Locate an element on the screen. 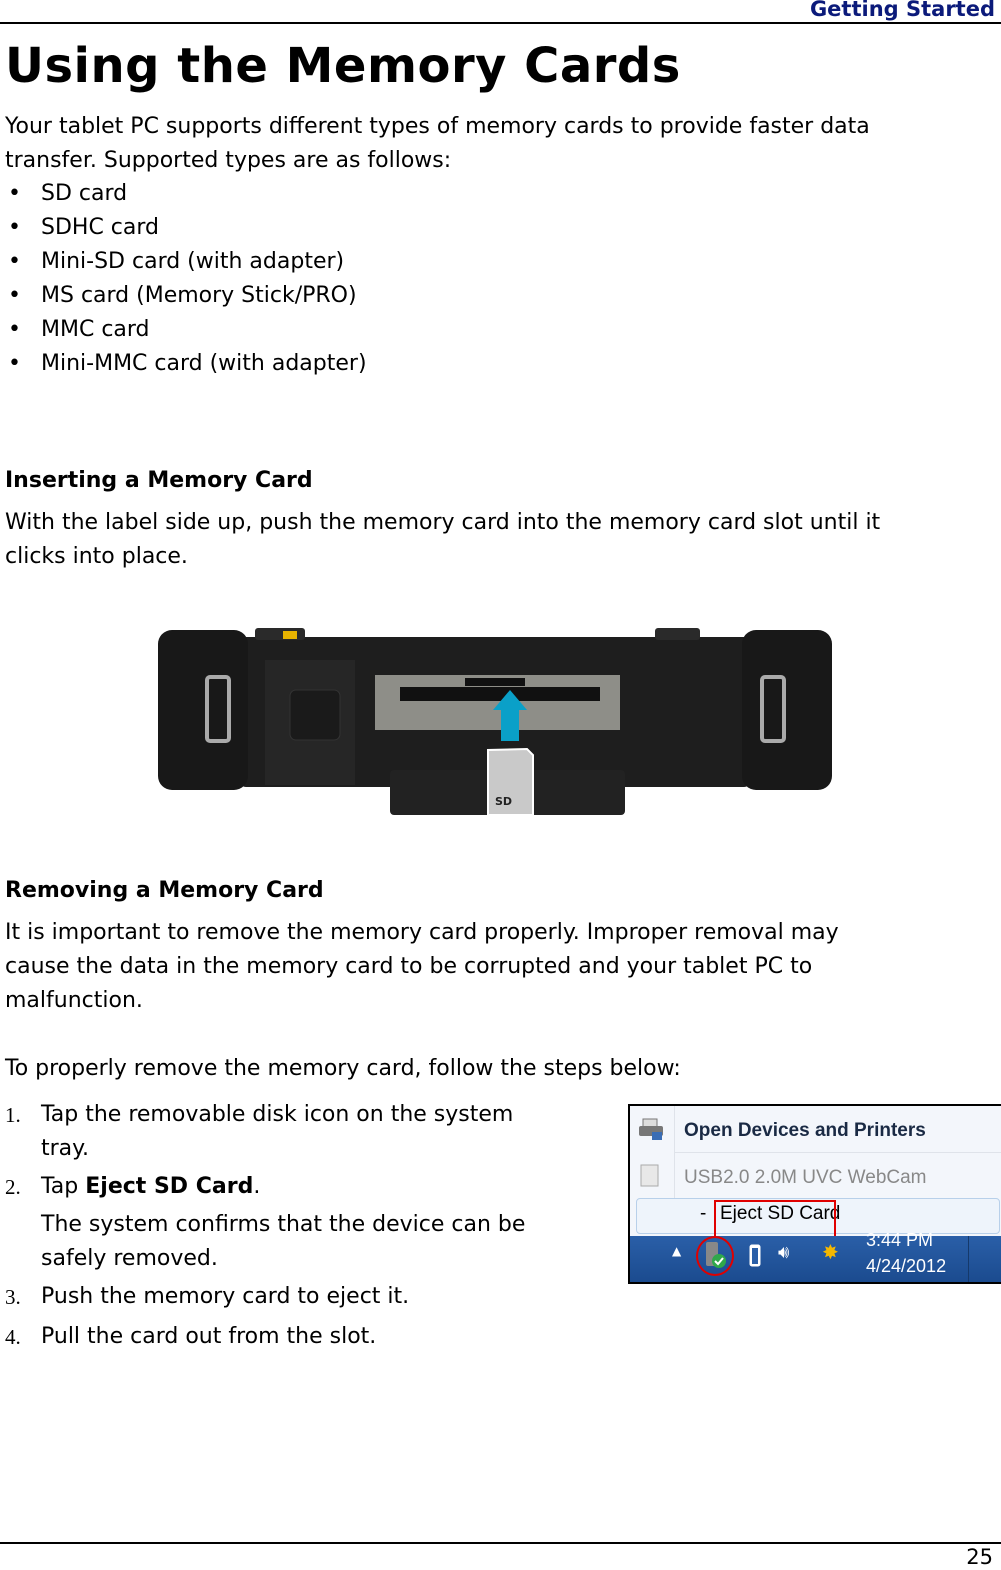  show-hidden-icons-icon: ▲ is located at coordinates (676, 1251).